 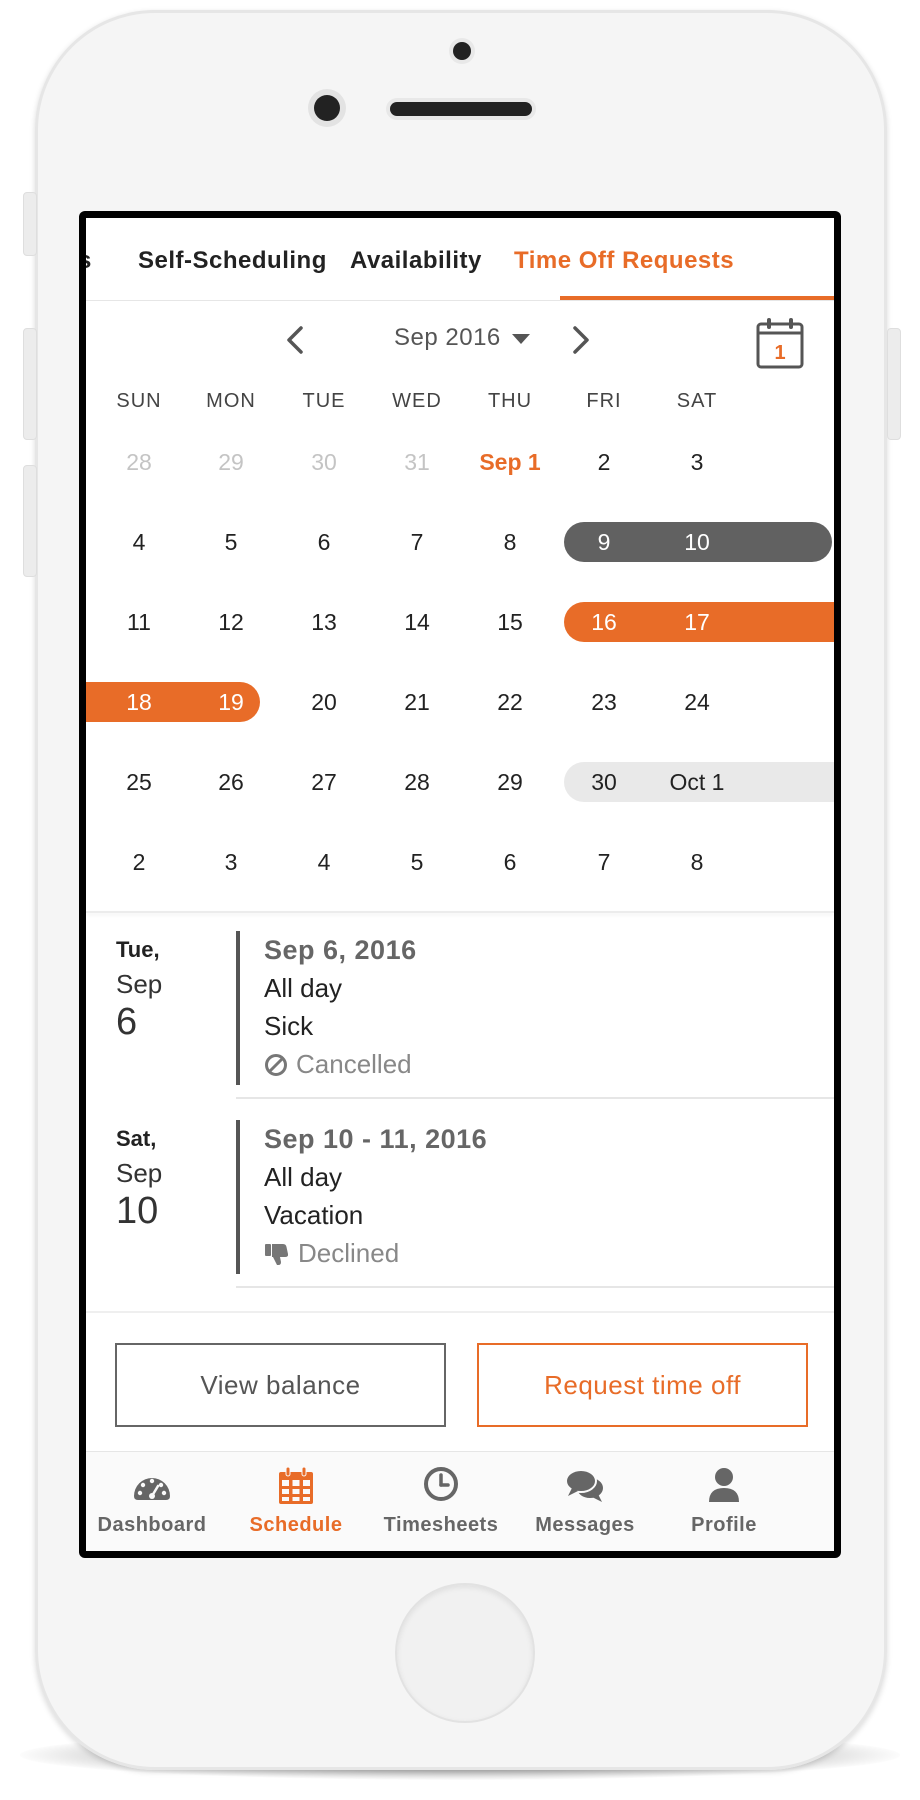 What do you see at coordinates (642, 1385) in the screenshot?
I see `request-time-off-button: Request time off` at bounding box center [642, 1385].